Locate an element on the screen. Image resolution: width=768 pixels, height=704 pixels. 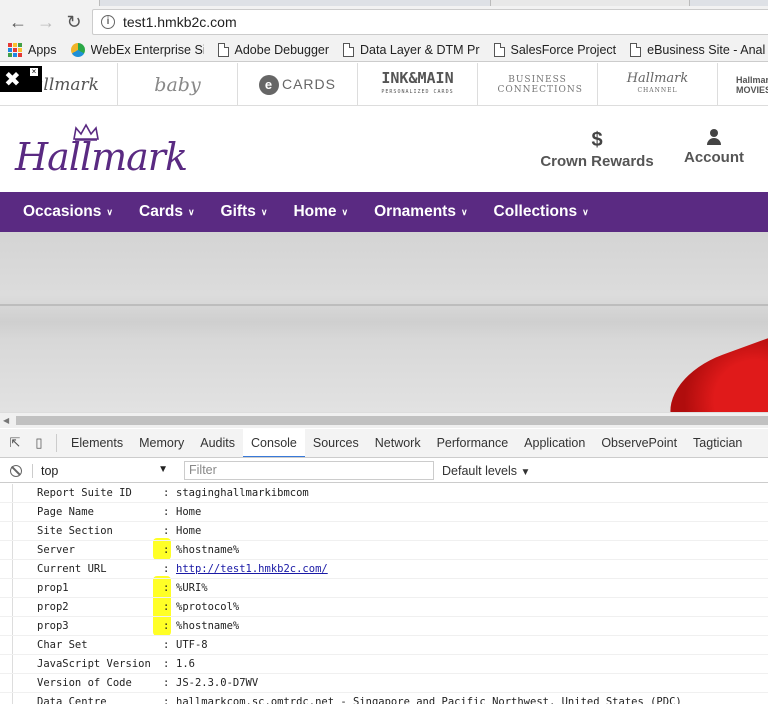
context-selector: top ▼ is located at coordinates (102, 470).